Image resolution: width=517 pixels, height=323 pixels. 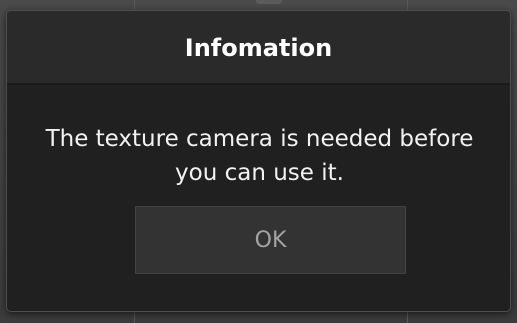 I want to click on ok-button: OK, so click(x=270, y=240).